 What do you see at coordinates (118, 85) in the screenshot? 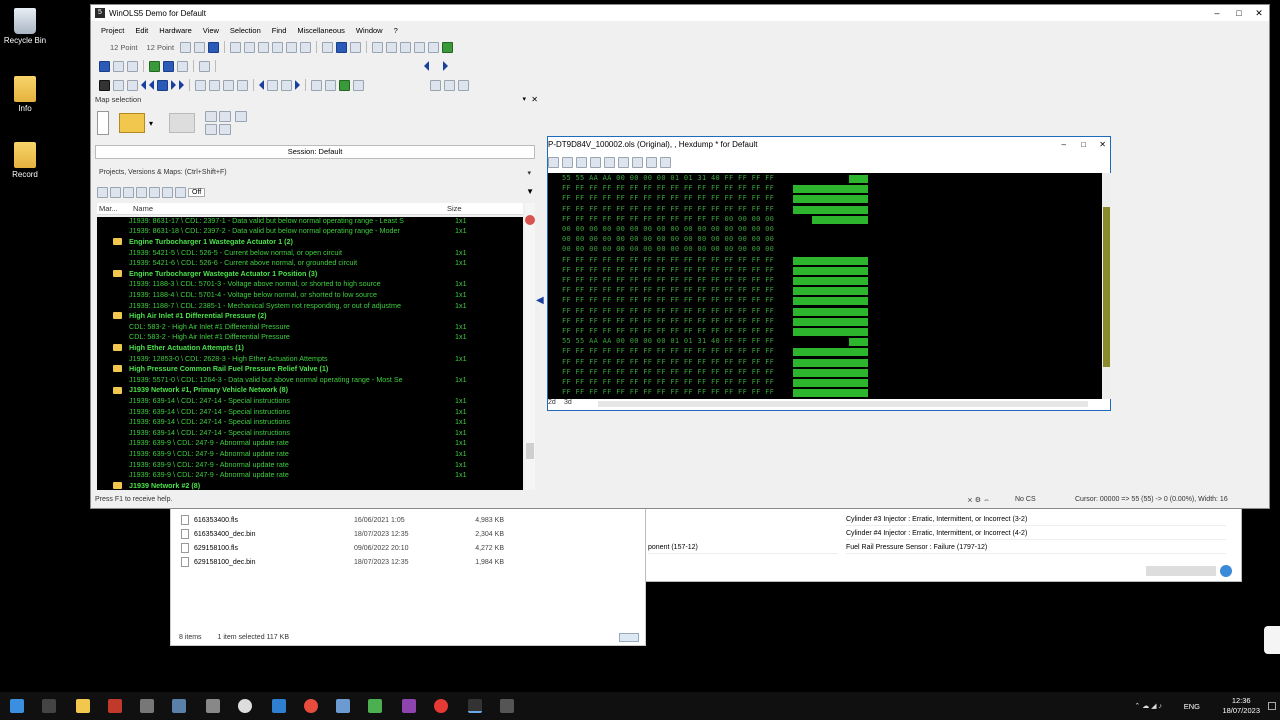
I see `copy-map-icon` at bounding box center [118, 85].